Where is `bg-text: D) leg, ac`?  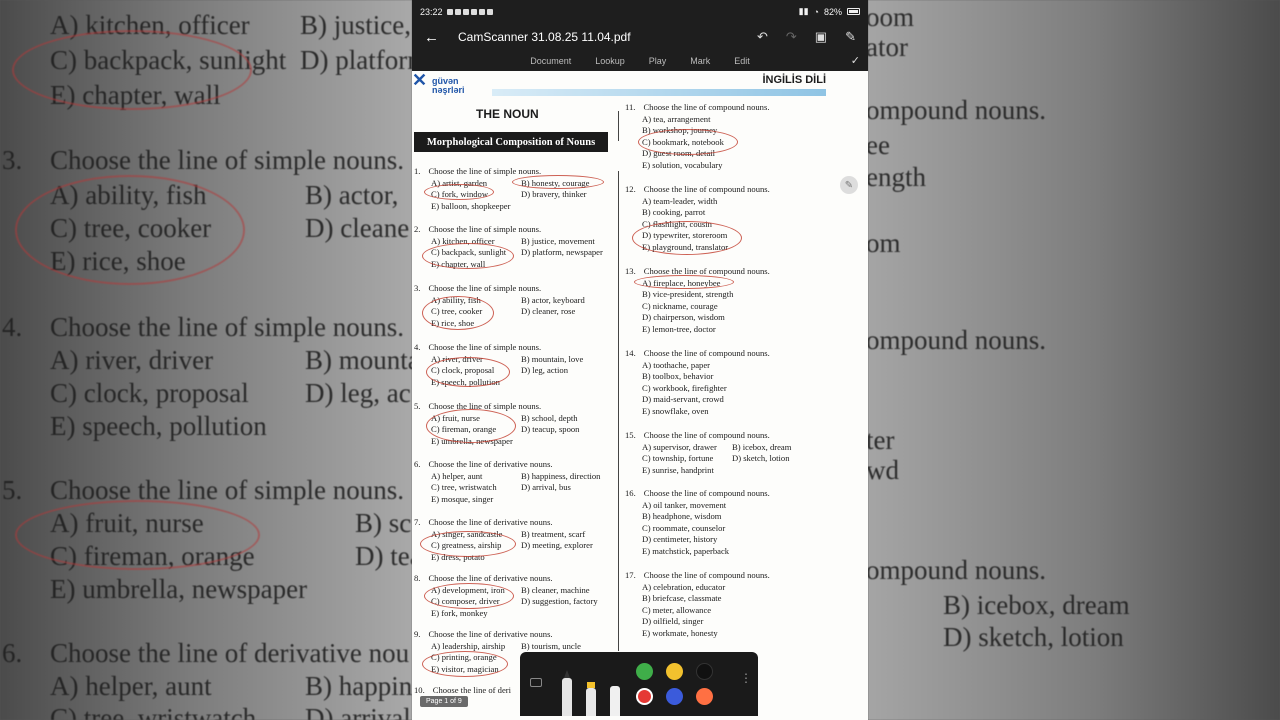 bg-text: D) leg, ac is located at coordinates (358, 393).